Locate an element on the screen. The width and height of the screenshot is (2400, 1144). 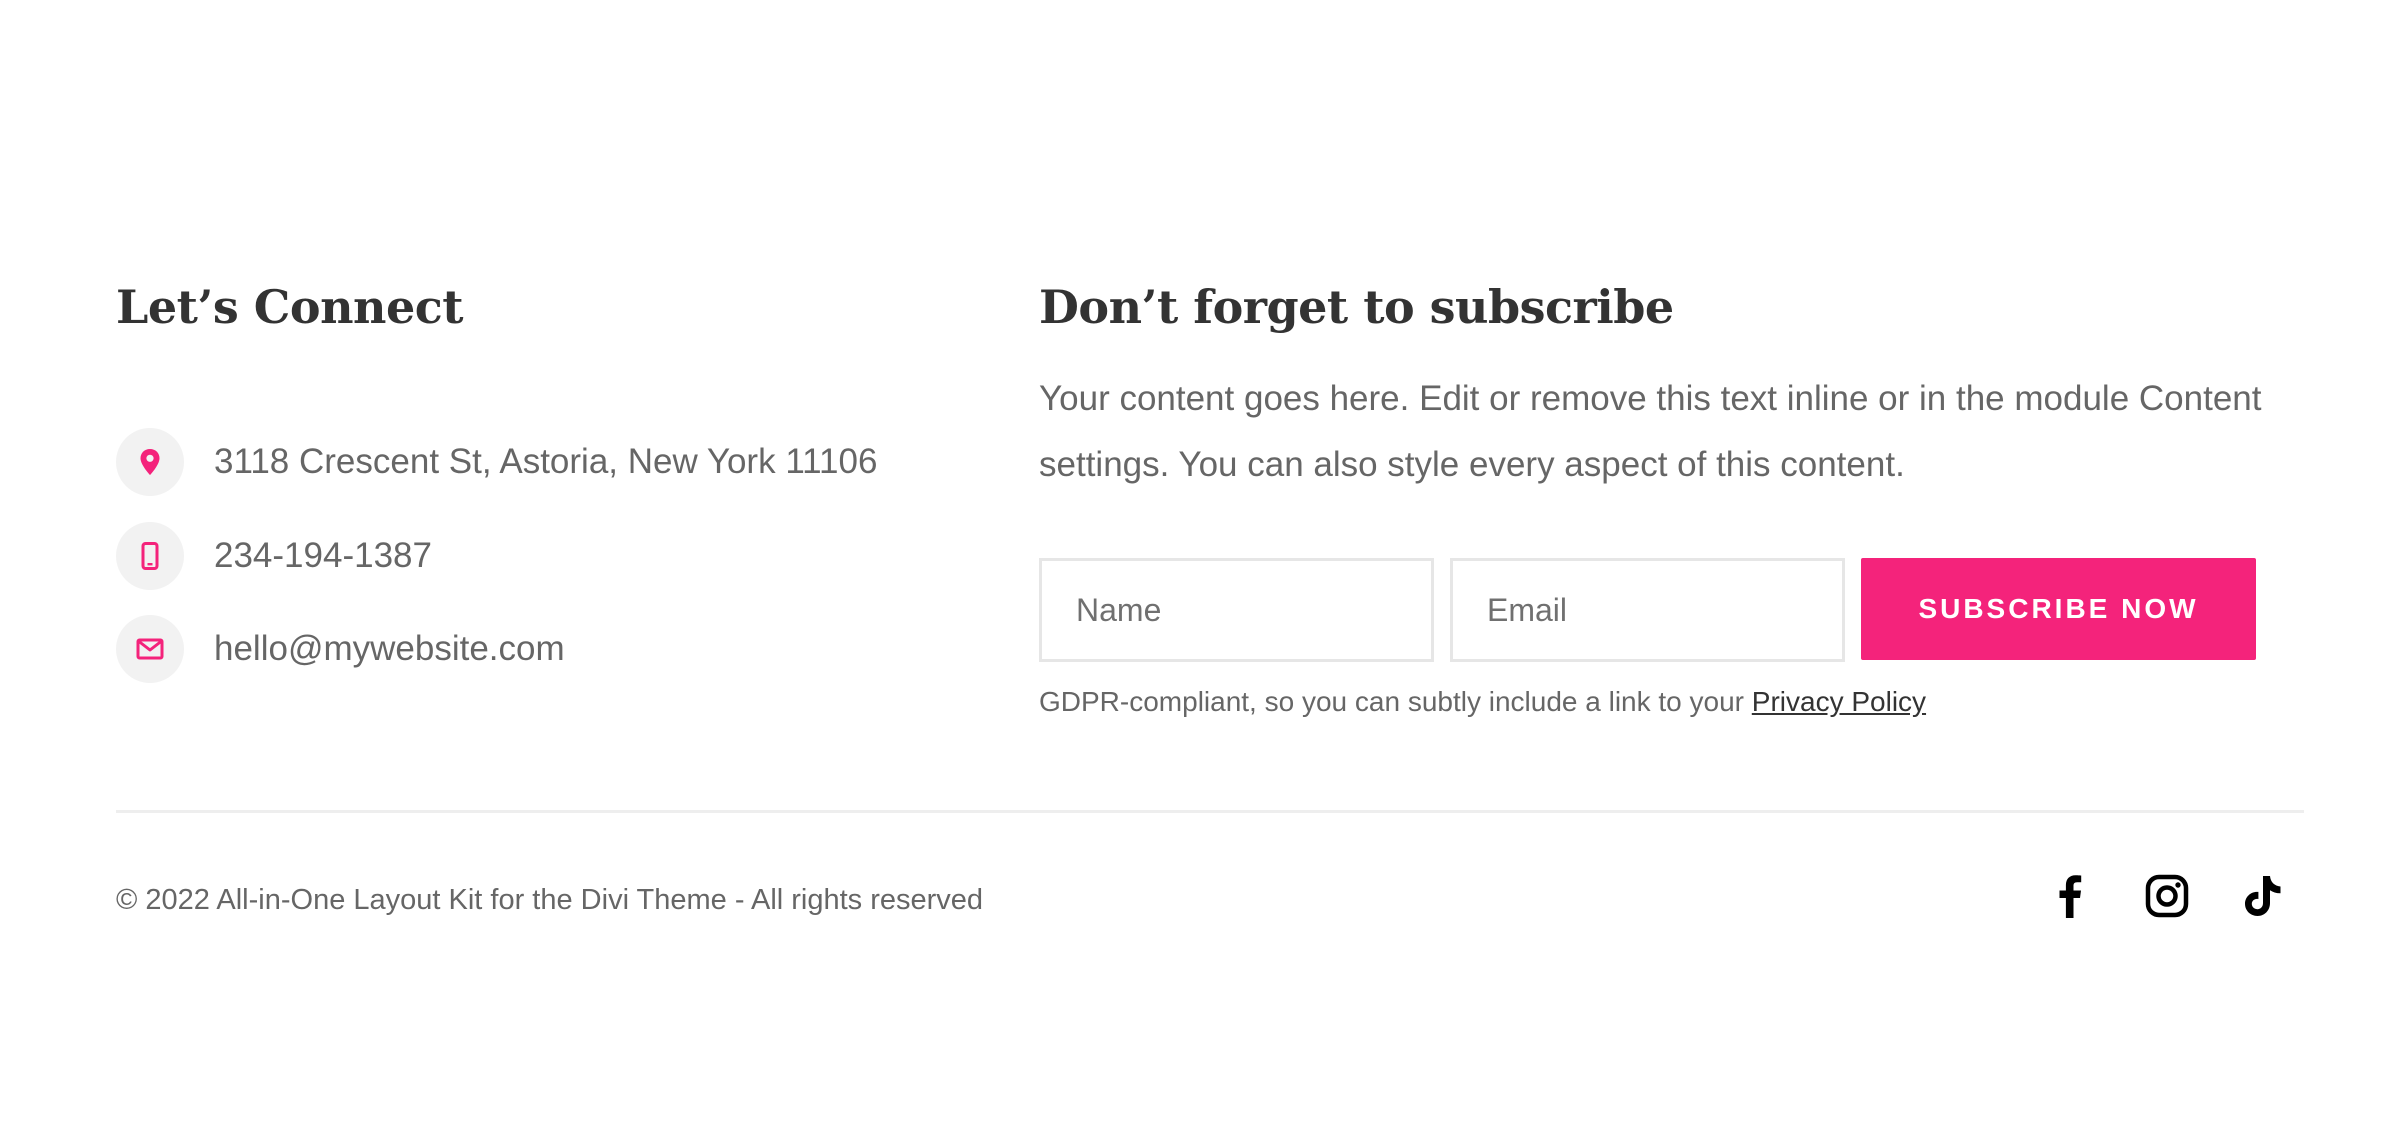
name-input is located at coordinates (1236, 610).